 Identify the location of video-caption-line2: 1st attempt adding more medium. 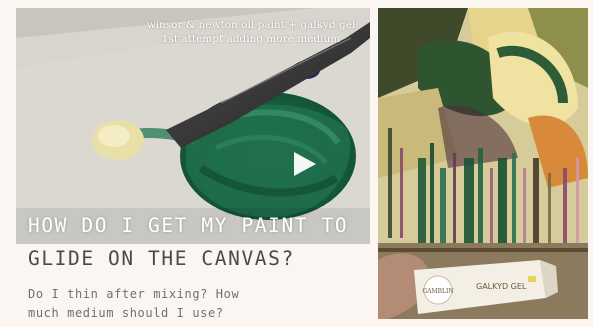
(251, 39).